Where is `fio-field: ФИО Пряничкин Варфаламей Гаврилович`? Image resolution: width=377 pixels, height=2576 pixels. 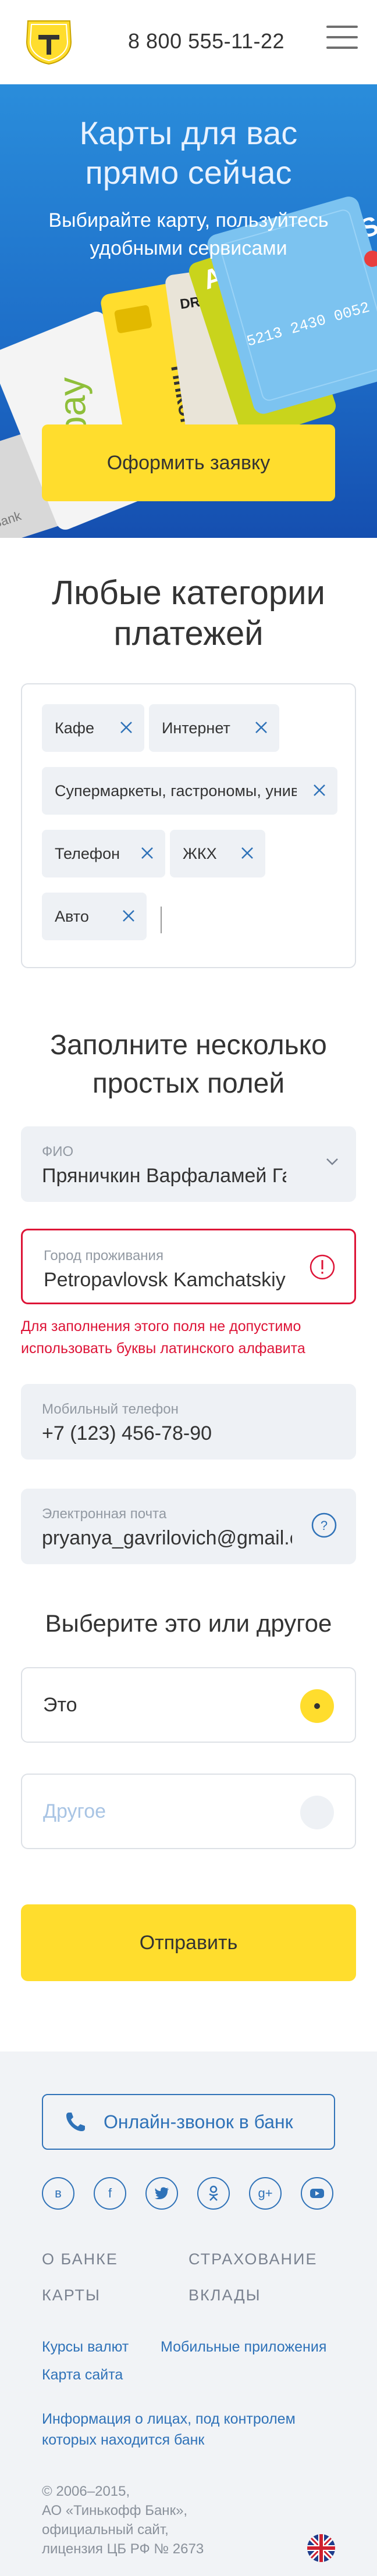
fio-field: ФИО Пряничкин Варфаламей Гаврилович is located at coordinates (188, 1164).